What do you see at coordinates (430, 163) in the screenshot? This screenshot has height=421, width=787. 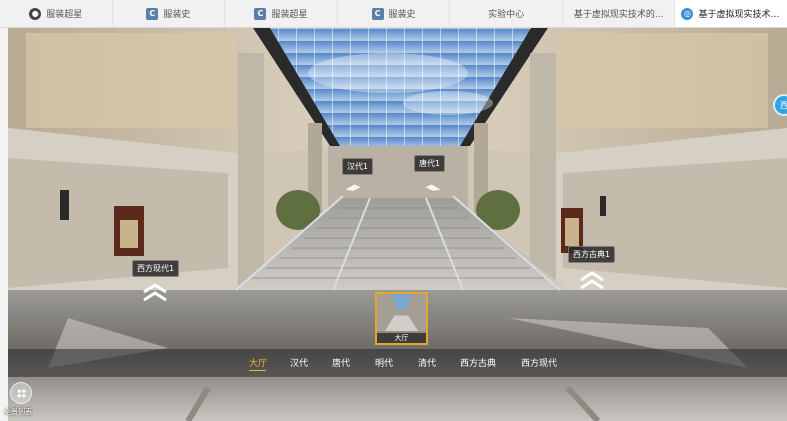 I see `hotspot-tang: 唐代1` at bounding box center [430, 163].